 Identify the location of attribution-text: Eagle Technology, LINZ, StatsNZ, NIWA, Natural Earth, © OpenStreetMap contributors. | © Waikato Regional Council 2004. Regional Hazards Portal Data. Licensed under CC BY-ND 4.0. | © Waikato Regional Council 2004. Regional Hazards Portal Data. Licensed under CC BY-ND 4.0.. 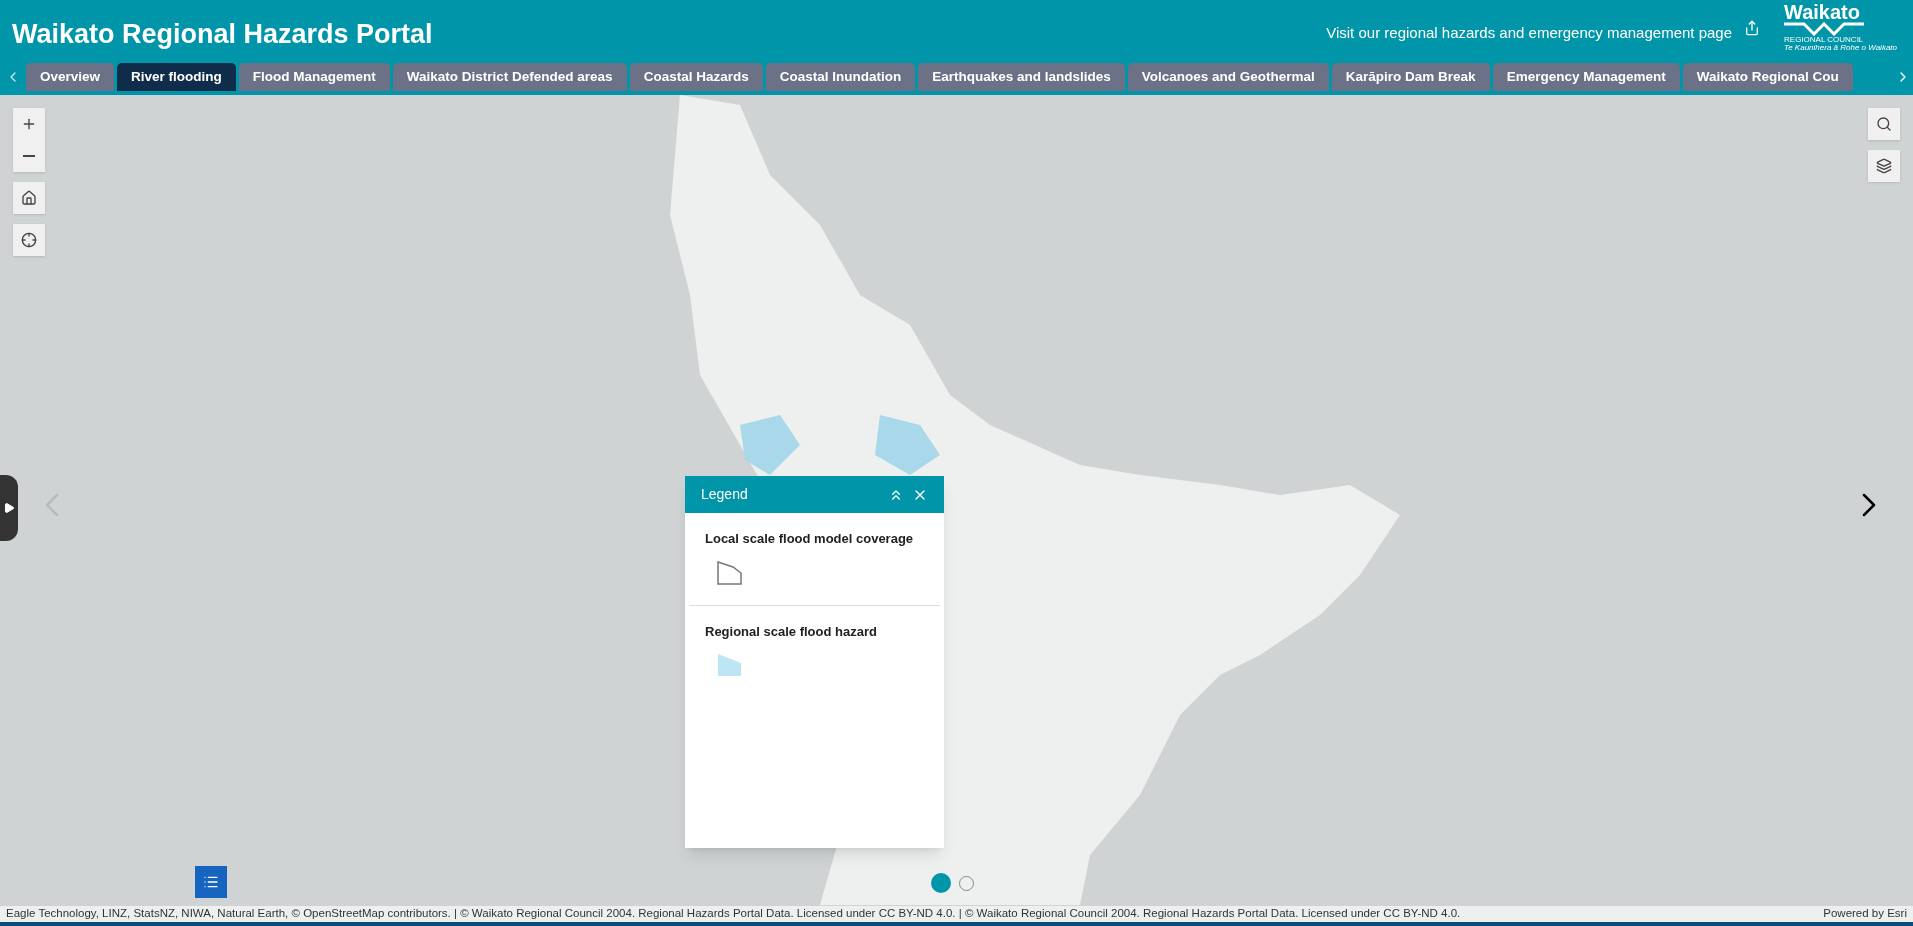
(733, 914).